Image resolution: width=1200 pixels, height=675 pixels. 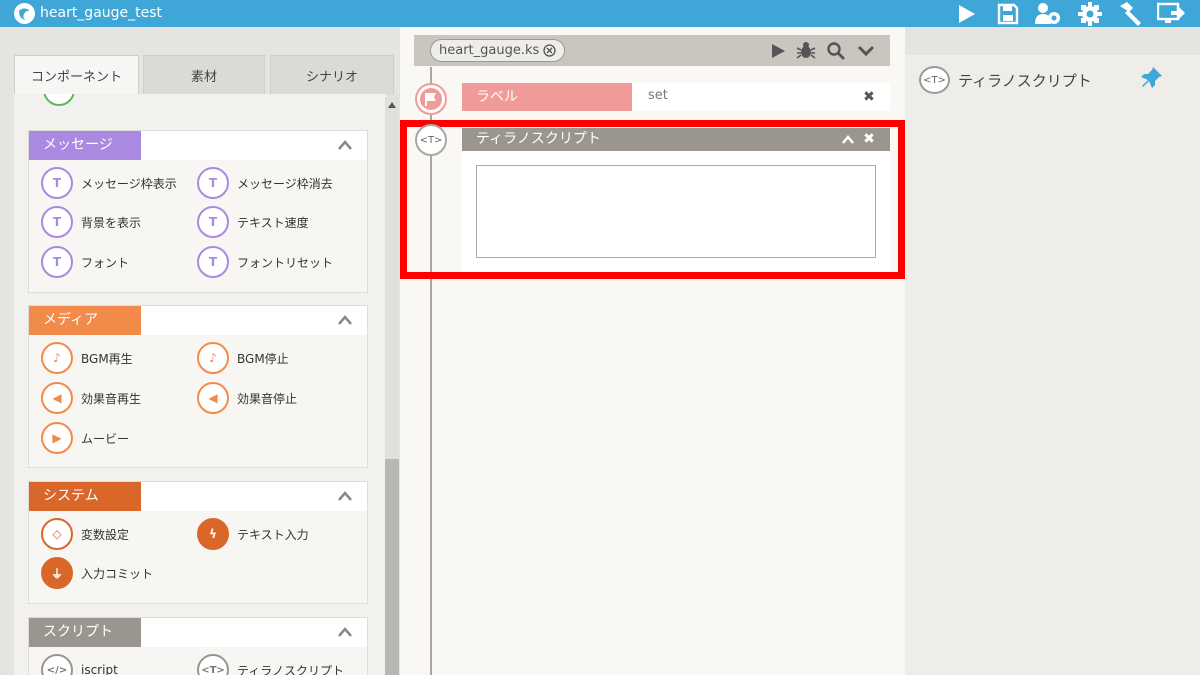 I want to click on tyrano-script-body, so click(x=676, y=211).